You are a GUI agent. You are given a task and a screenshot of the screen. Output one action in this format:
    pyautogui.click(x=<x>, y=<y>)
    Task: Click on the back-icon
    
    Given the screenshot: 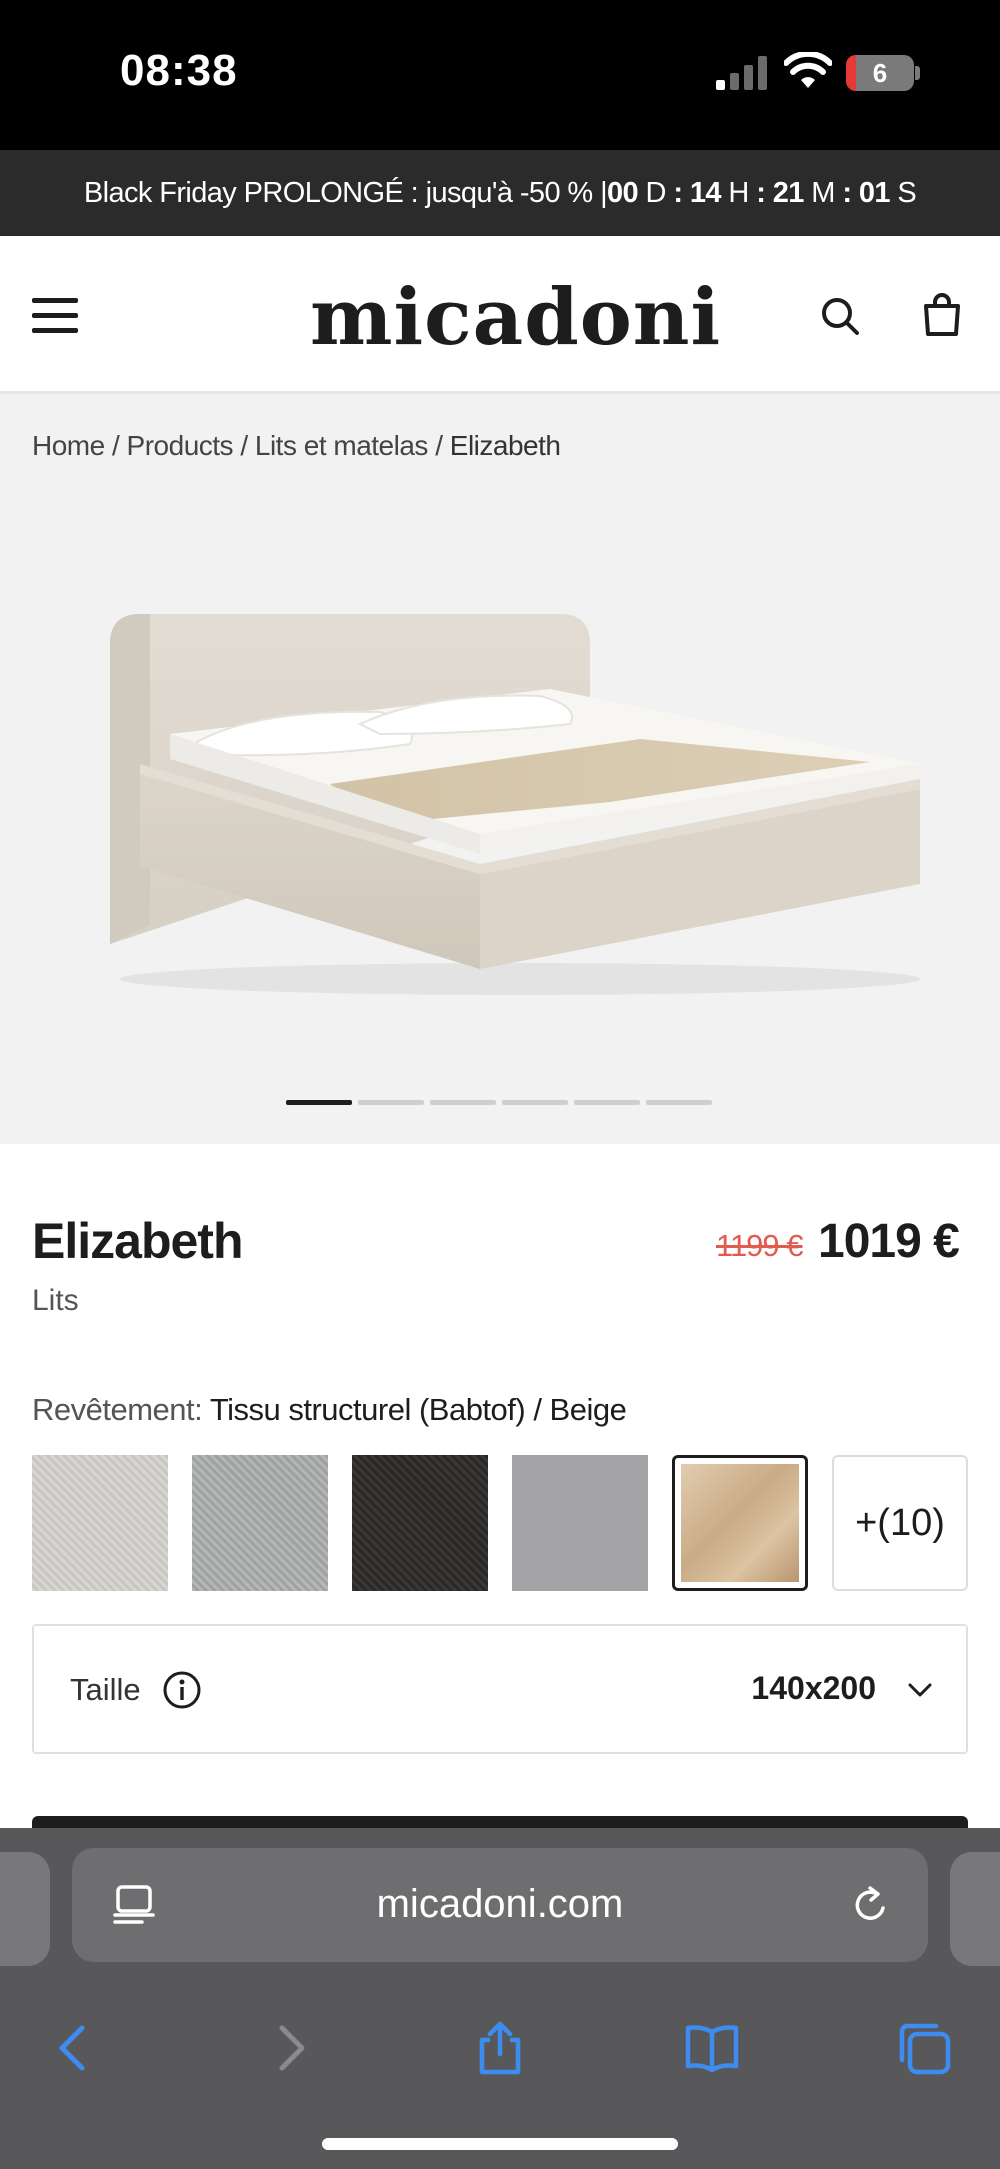 What is the action you would take?
    pyautogui.click(x=74, y=2048)
    